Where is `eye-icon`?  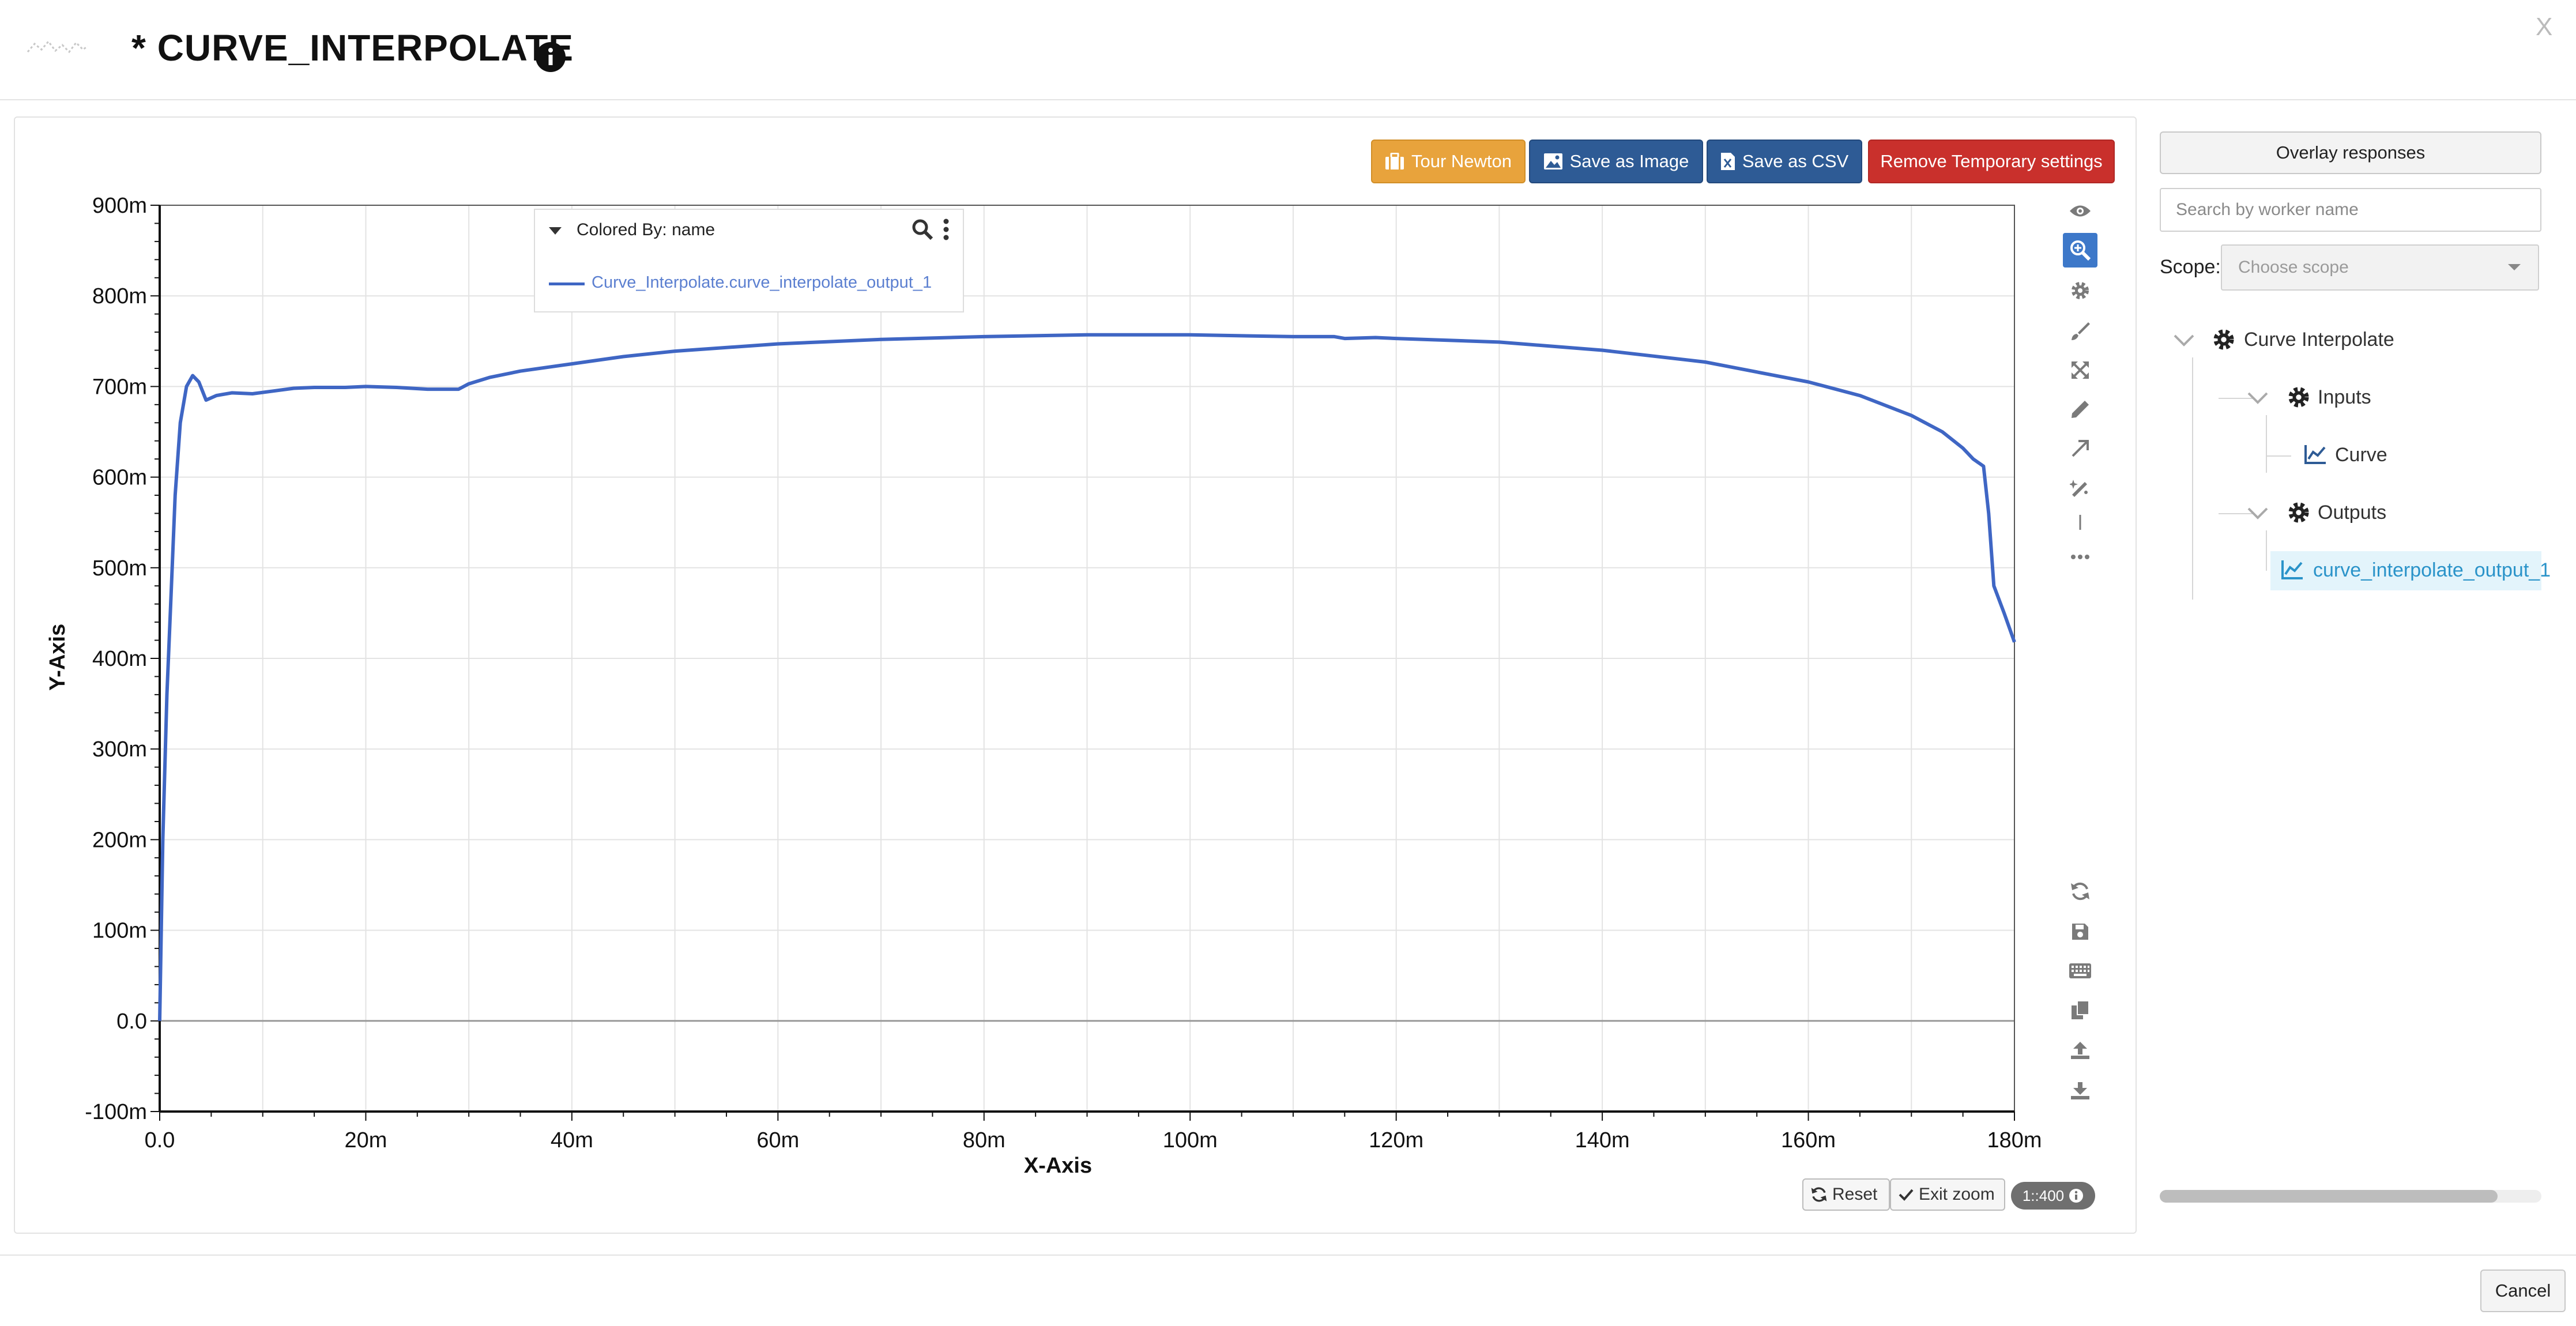
eye-icon is located at coordinates (2080, 211).